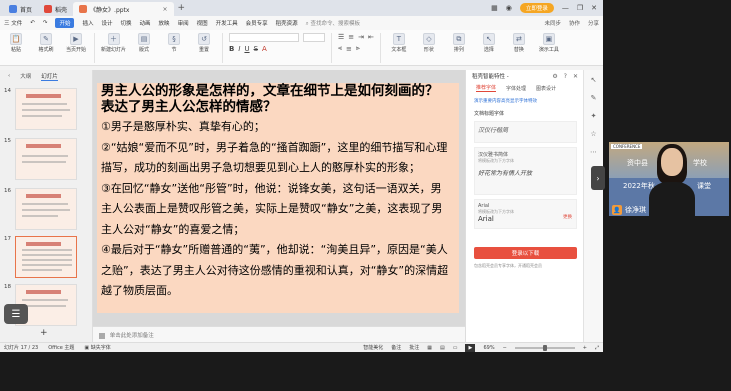 This screenshot has width=731, height=391. What do you see at coordinates (525, 171) in the screenshot?
I see `font-card-2: 汉仪雅书简体 将模板改为下方字体 好花常为有情人开放` at bounding box center [525, 171].